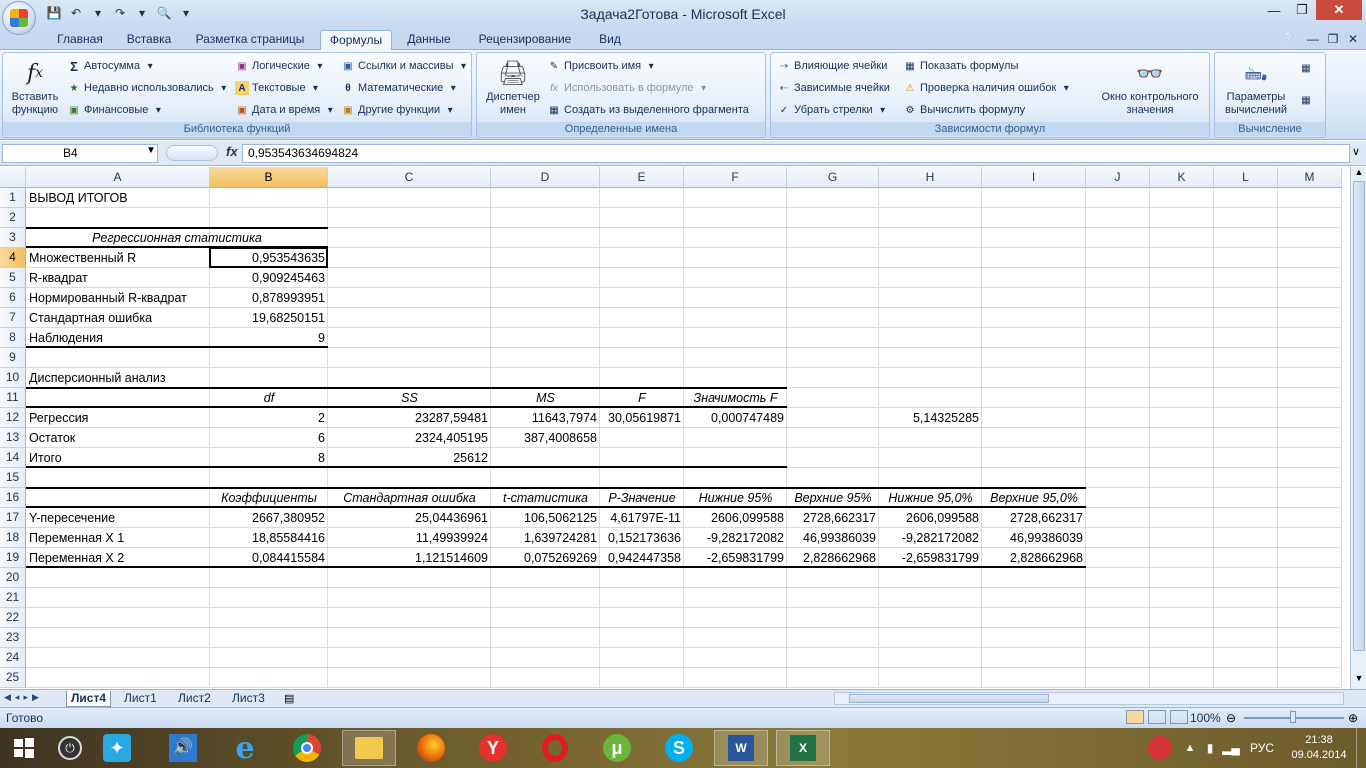 Image resolution: width=1366 pixels, height=768 pixels. What do you see at coordinates (118, 338) in the screenshot?
I see `cell-a8: Наблюдения` at bounding box center [118, 338].